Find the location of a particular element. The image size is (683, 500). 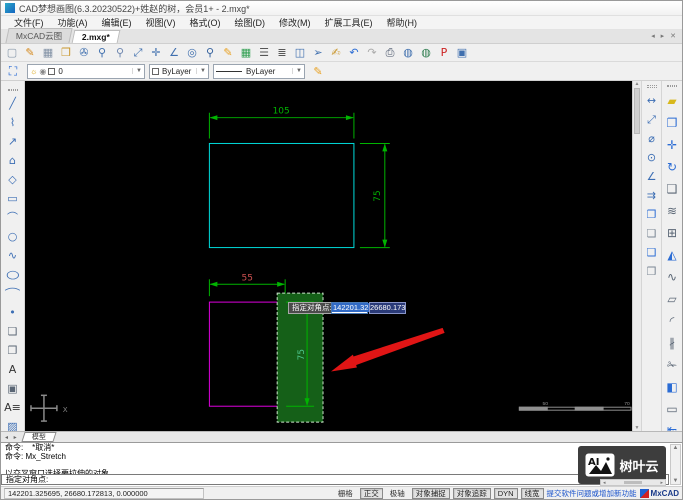

ellipse-arc-icon: ⌒ is located at coordinates (13, 293).